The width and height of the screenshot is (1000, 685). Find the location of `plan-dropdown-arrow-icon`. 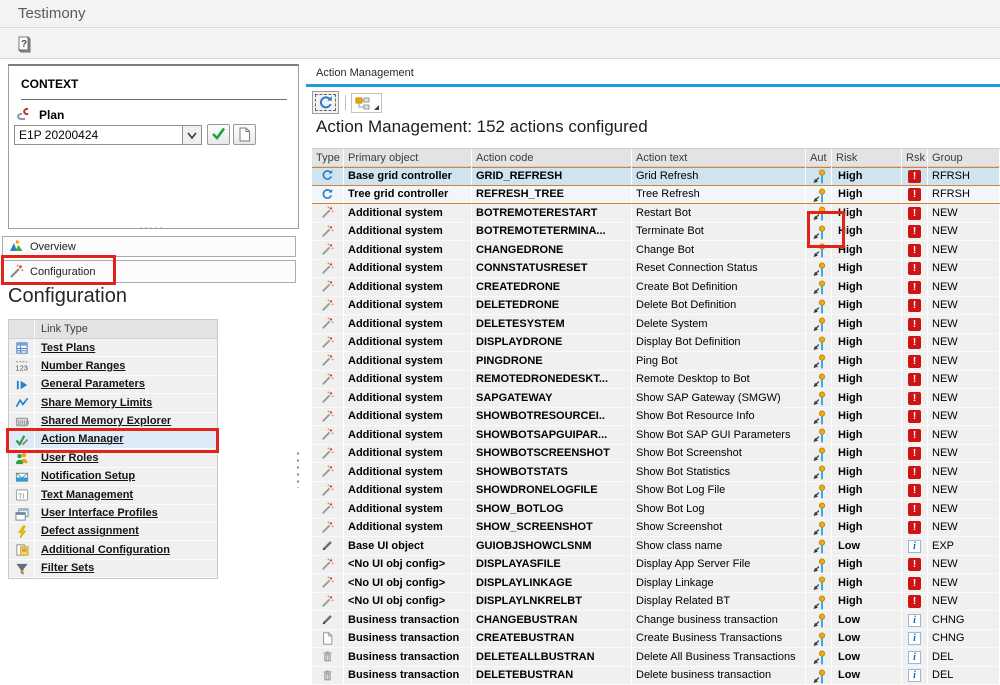

plan-dropdown-arrow-icon is located at coordinates (192, 135).